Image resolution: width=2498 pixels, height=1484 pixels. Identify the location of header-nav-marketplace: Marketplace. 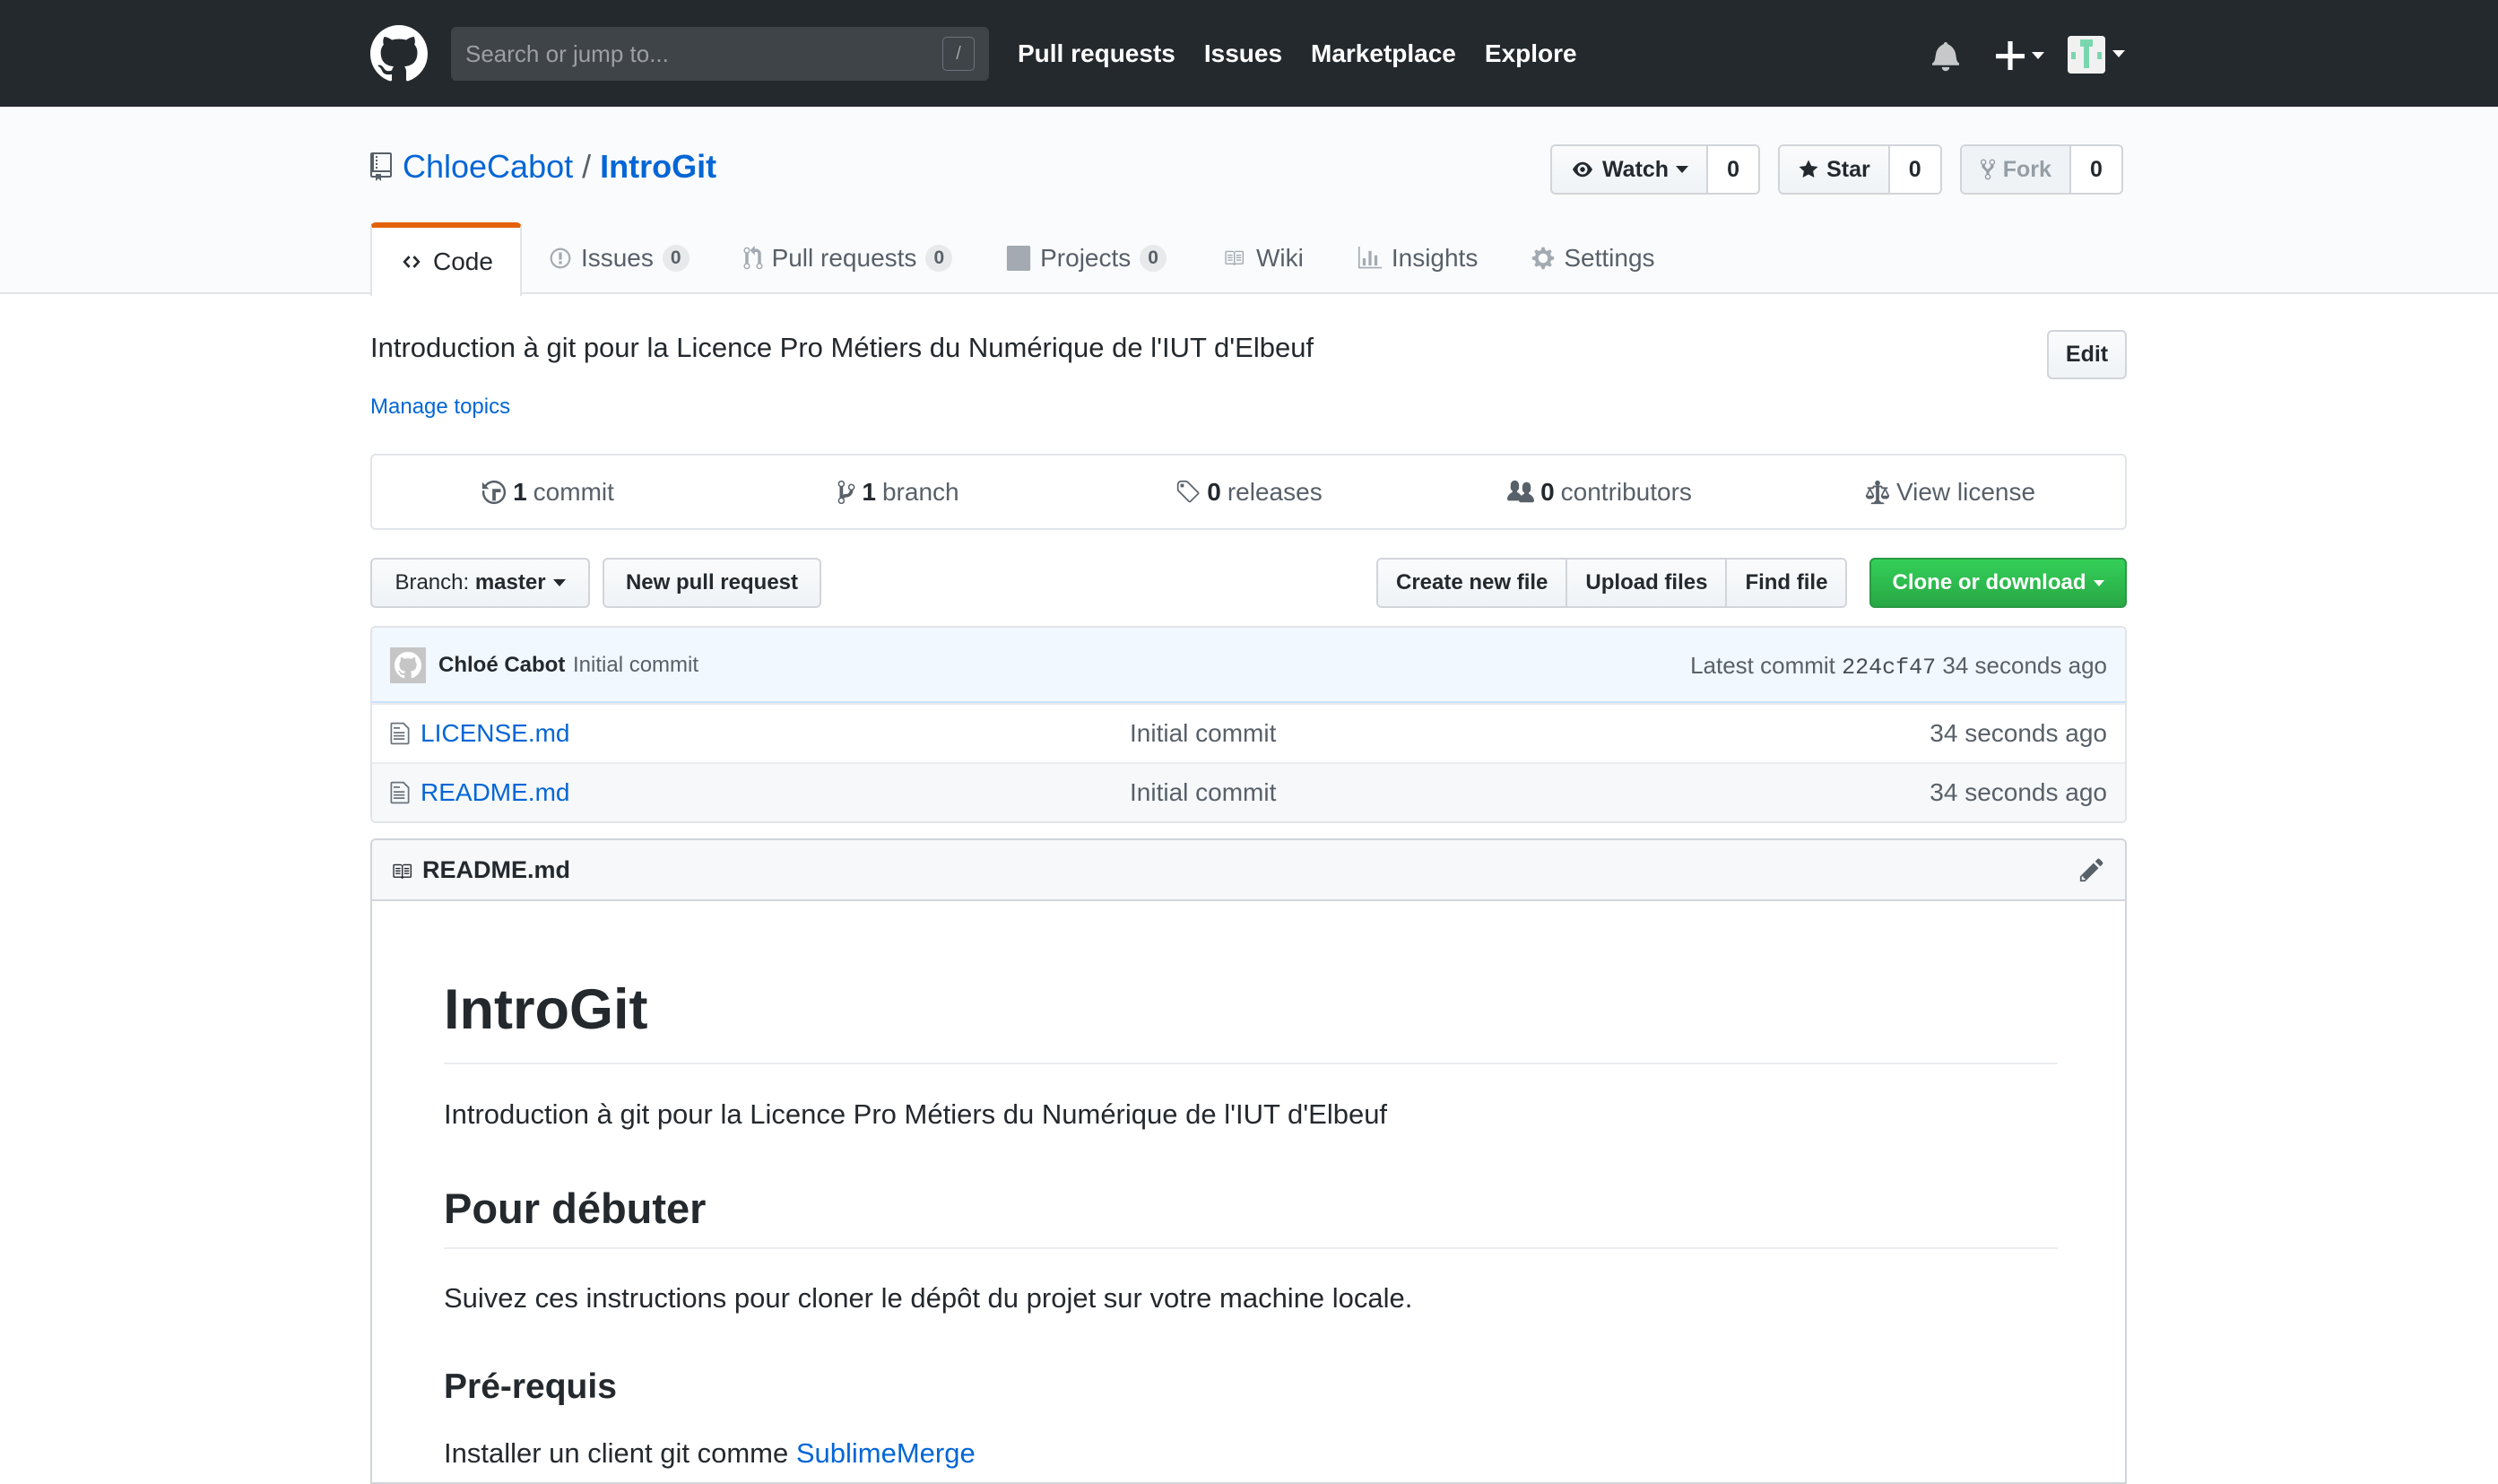
(1384, 54).